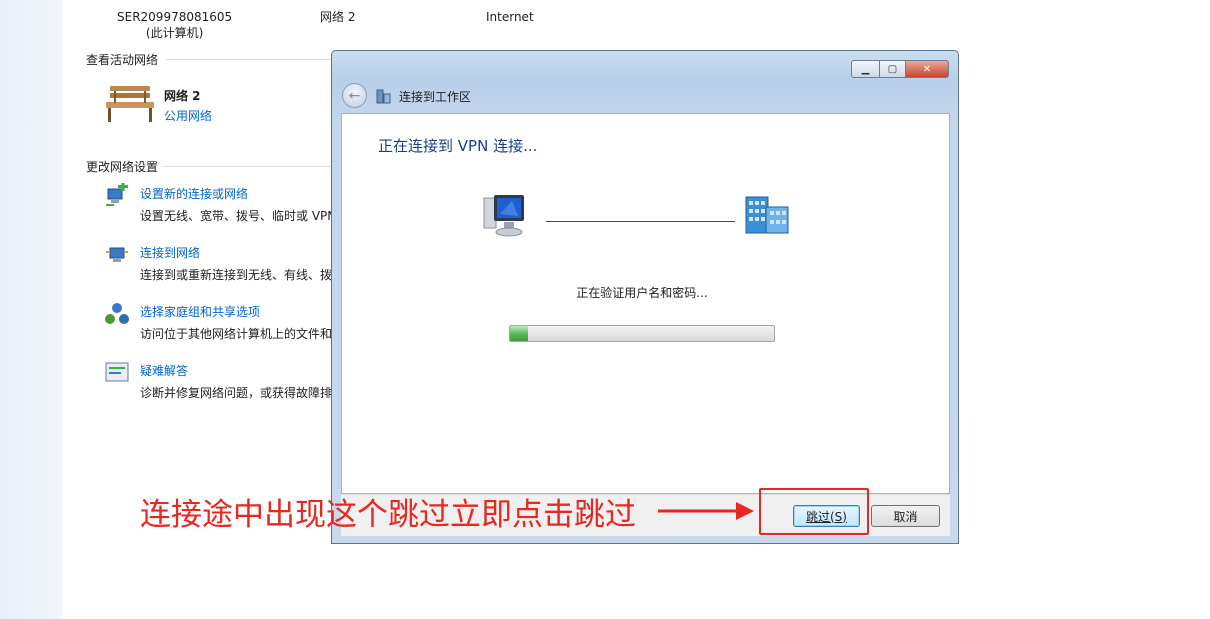  I want to click on connection-line, so click(640, 221).